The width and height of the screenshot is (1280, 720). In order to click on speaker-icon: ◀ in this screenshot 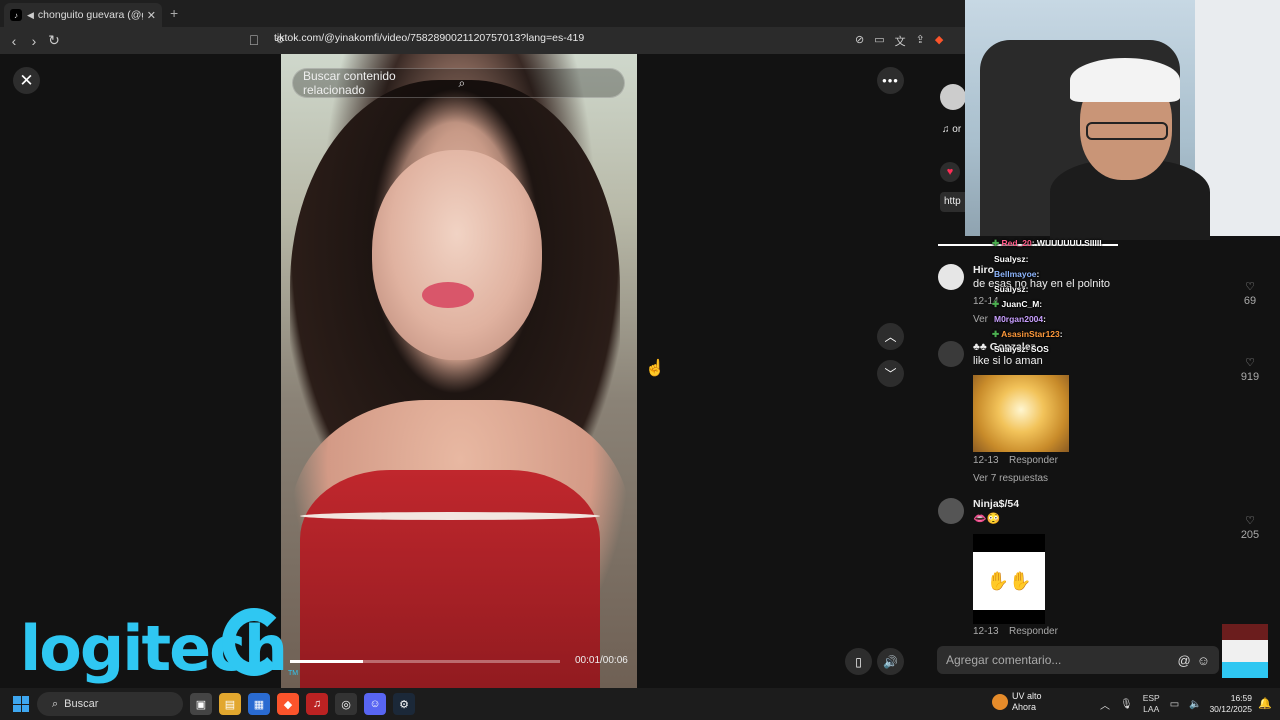, I will do `click(30, 15)`.